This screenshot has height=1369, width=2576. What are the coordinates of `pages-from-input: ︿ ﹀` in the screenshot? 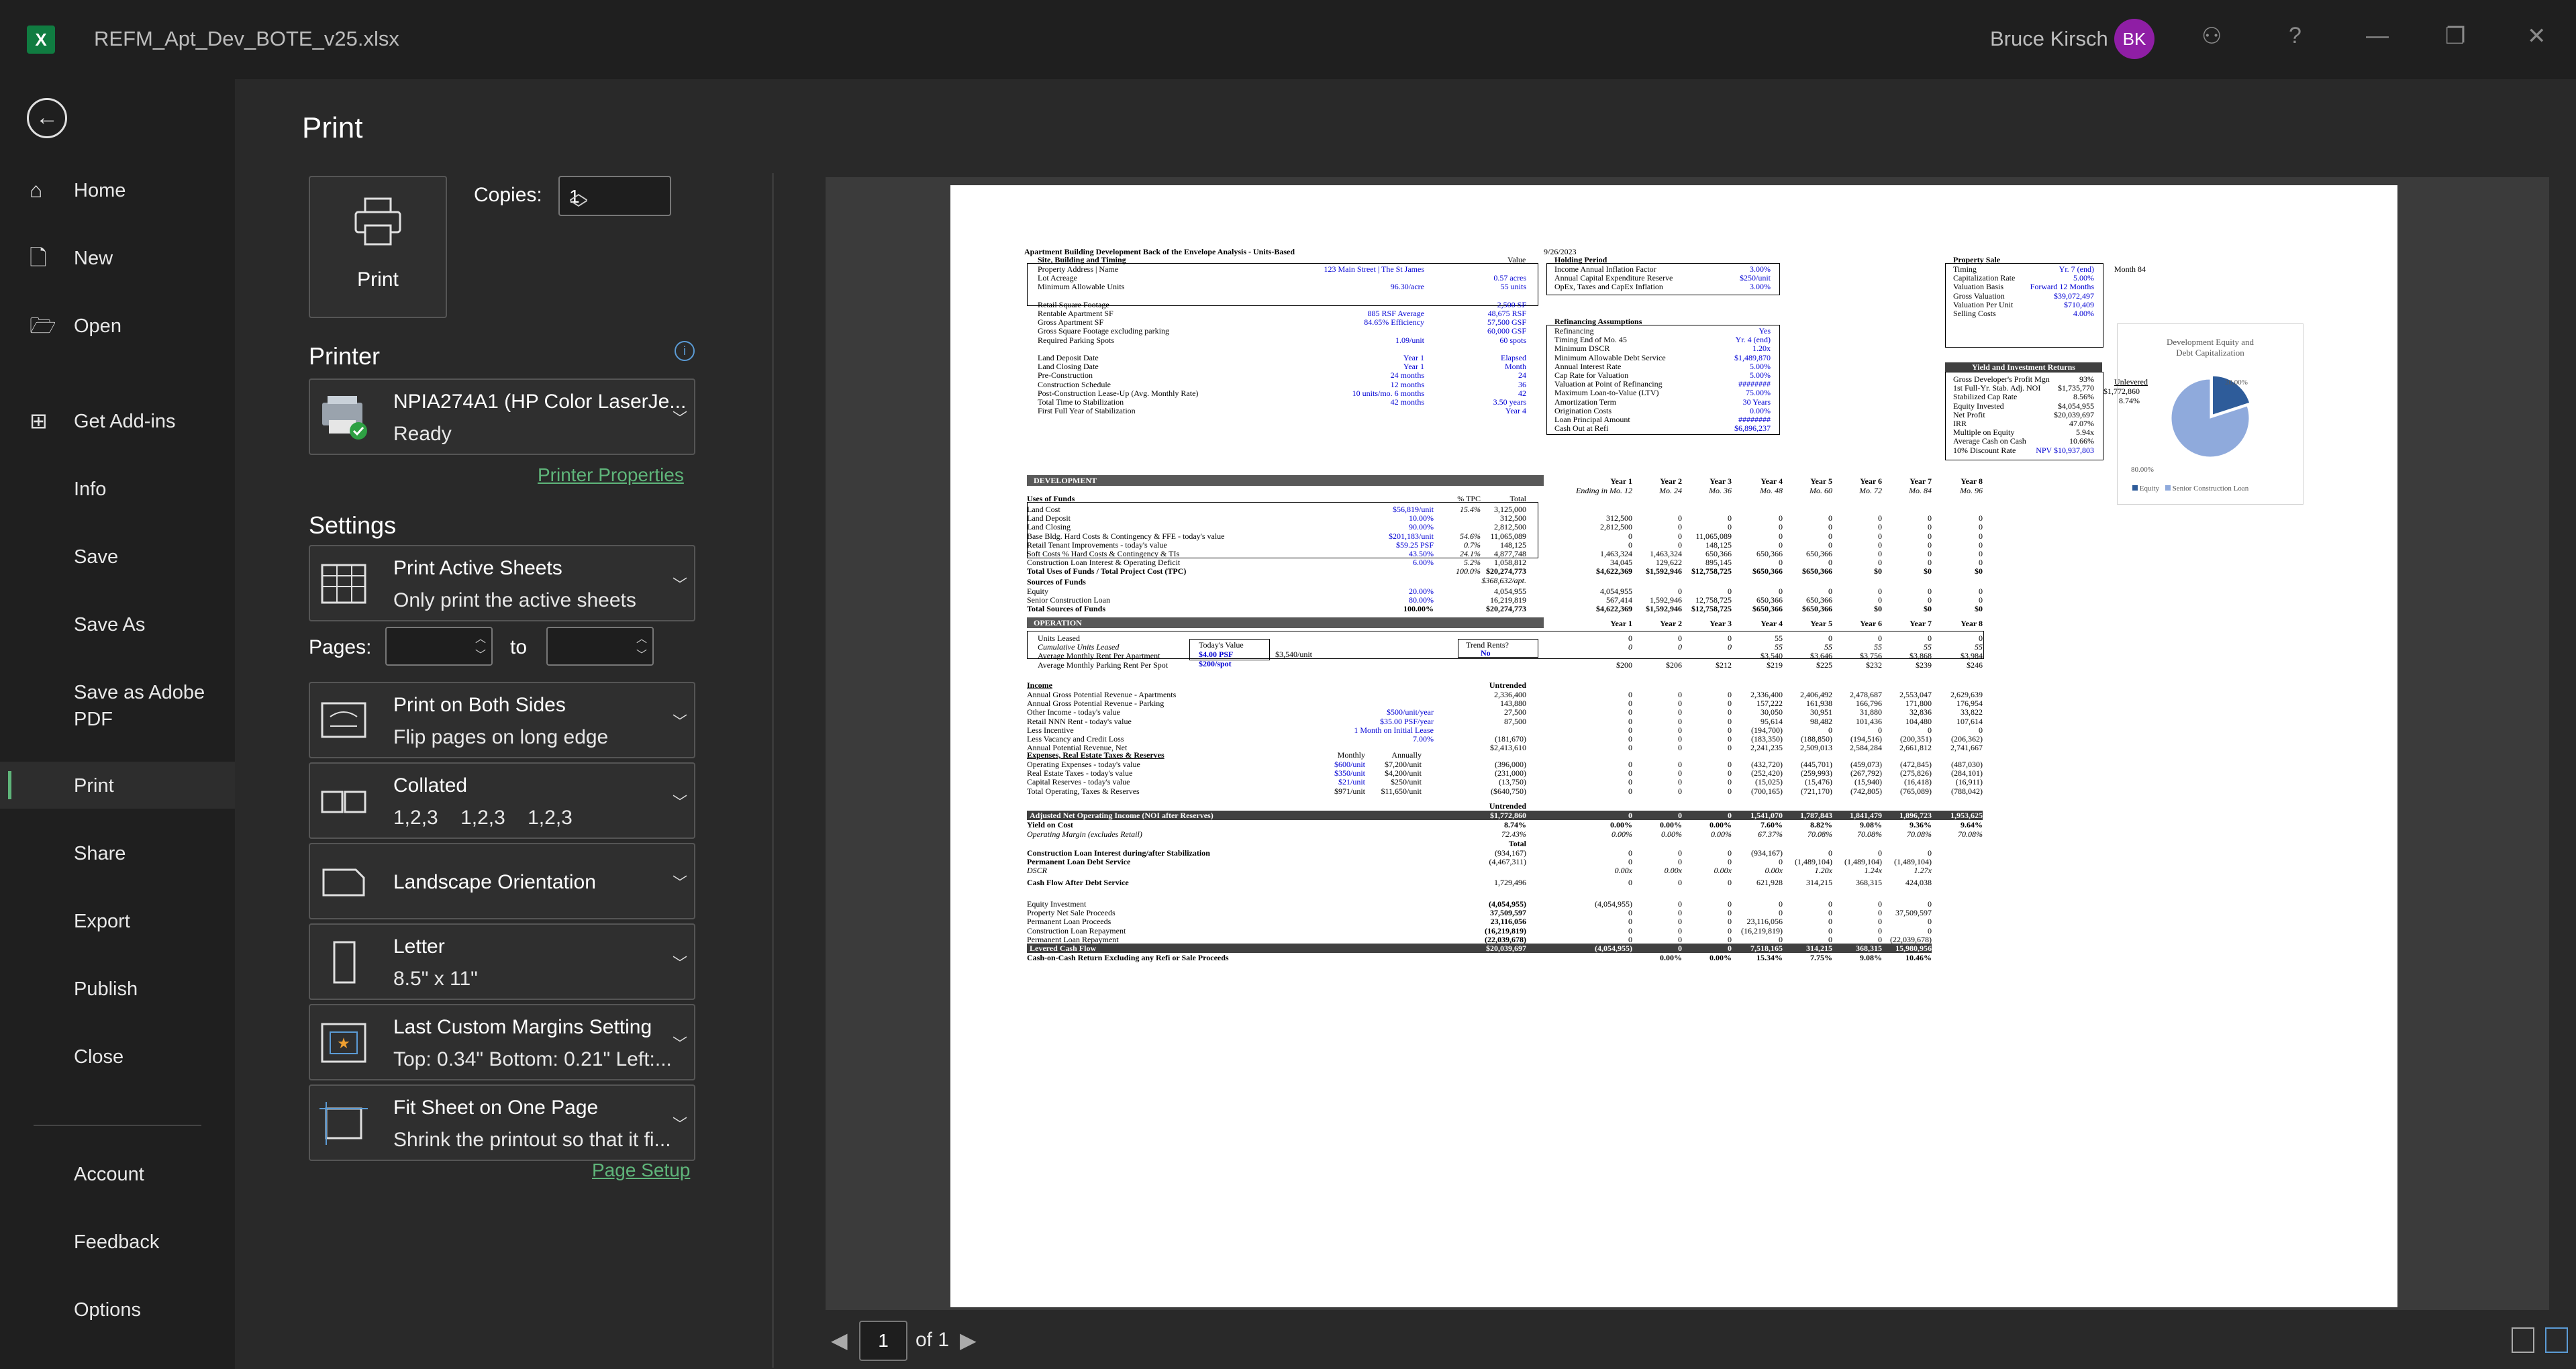 It's located at (439, 646).